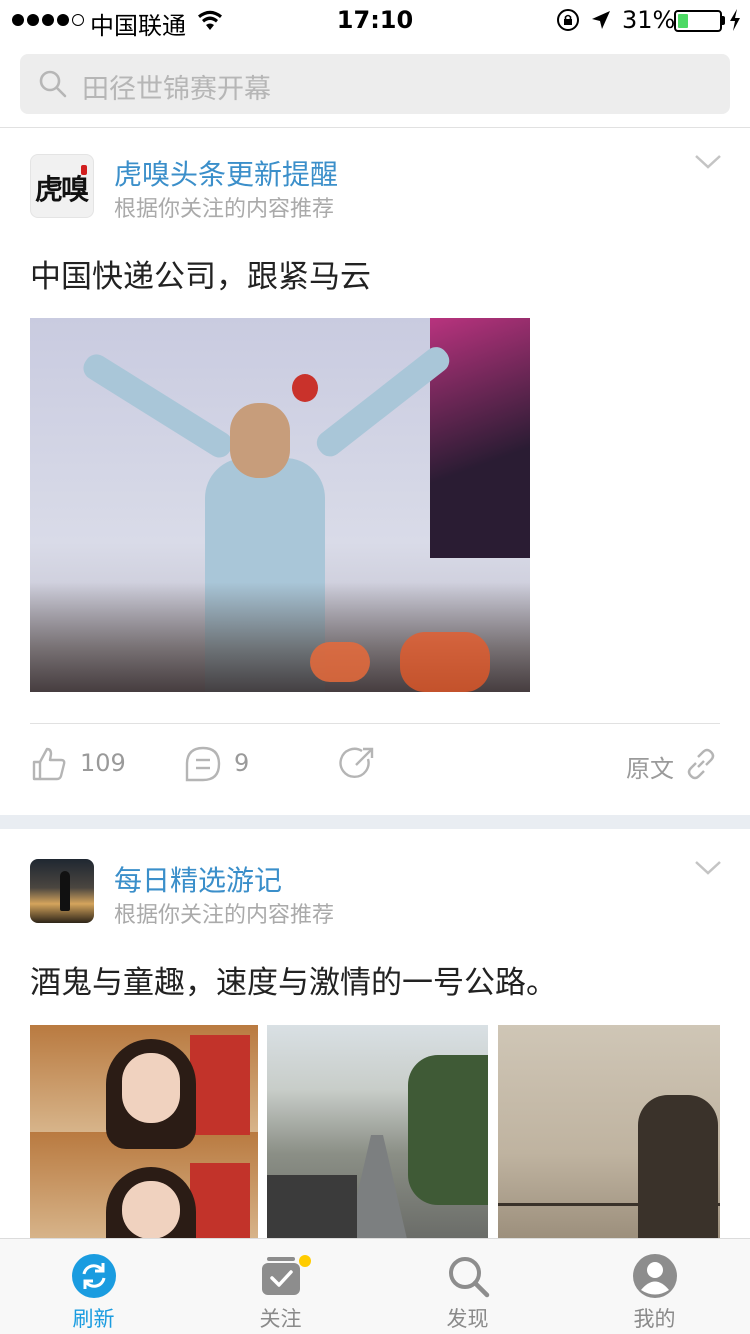 Image resolution: width=750 pixels, height=1334 pixels. What do you see at coordinates (293, 979) in the screenshot?
I see `article-title: 酒鬼与童趣，速度与激情的一号公路。` at bounding box center [293, 979].